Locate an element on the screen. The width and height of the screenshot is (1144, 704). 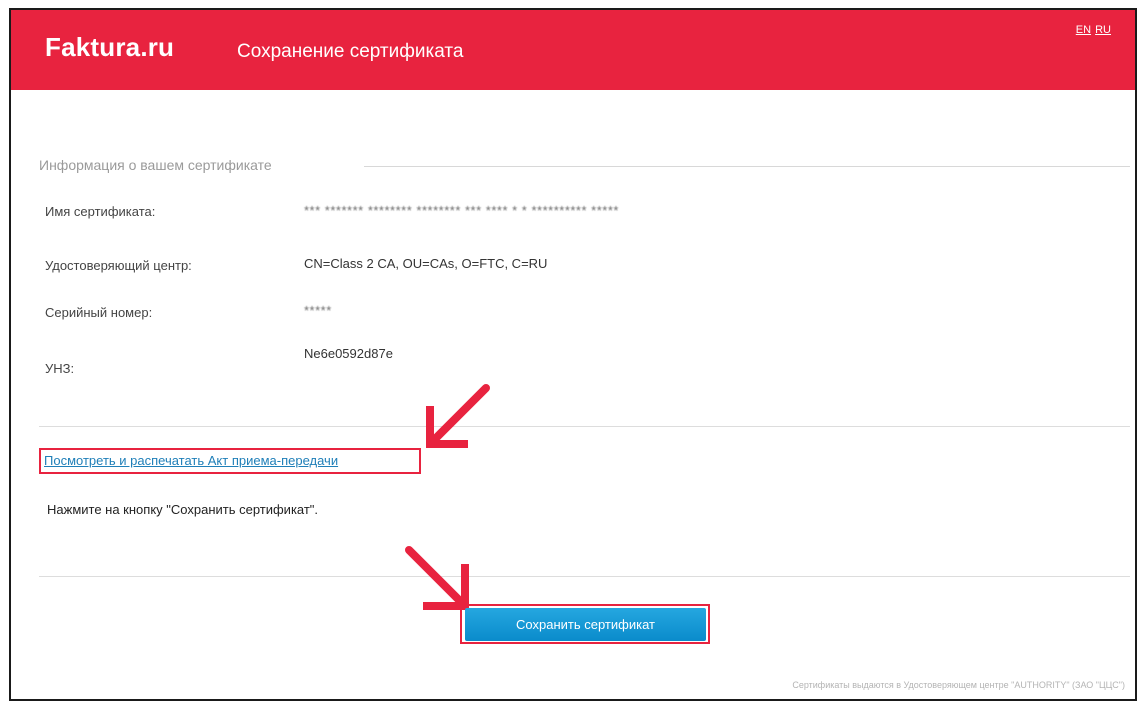
legend-divider is located at coordinates (747, 166).